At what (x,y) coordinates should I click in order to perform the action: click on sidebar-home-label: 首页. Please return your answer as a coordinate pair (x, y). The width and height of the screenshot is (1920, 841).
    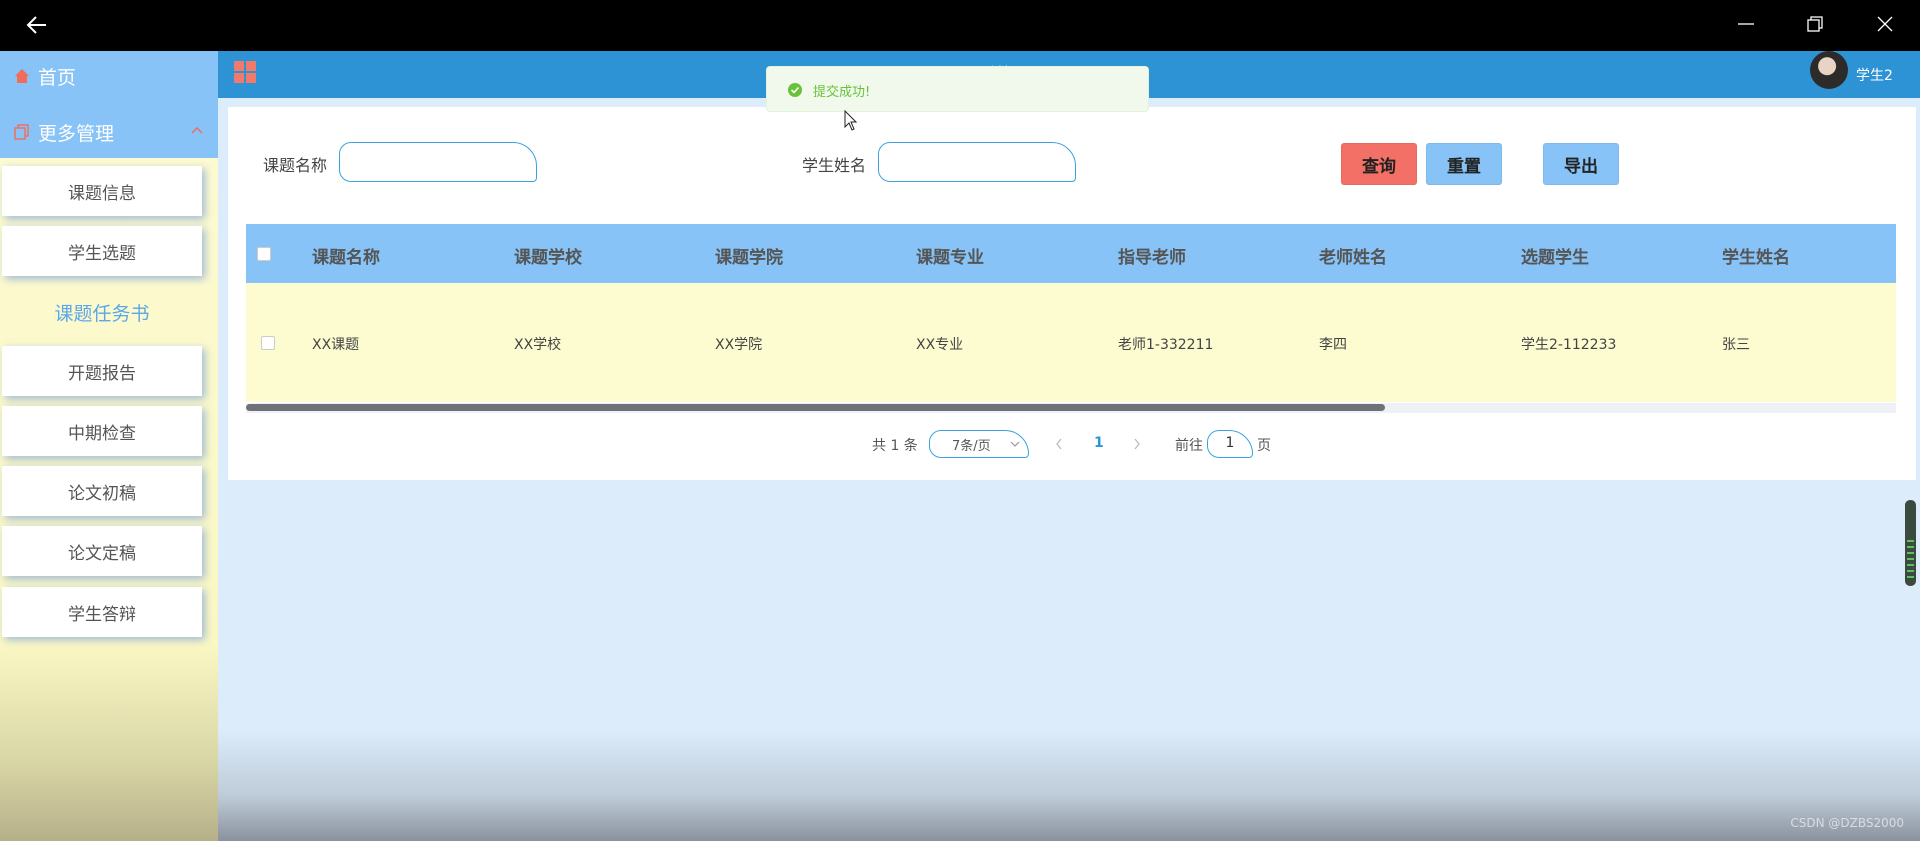
    Looking at the image, I should click on (57, 77).